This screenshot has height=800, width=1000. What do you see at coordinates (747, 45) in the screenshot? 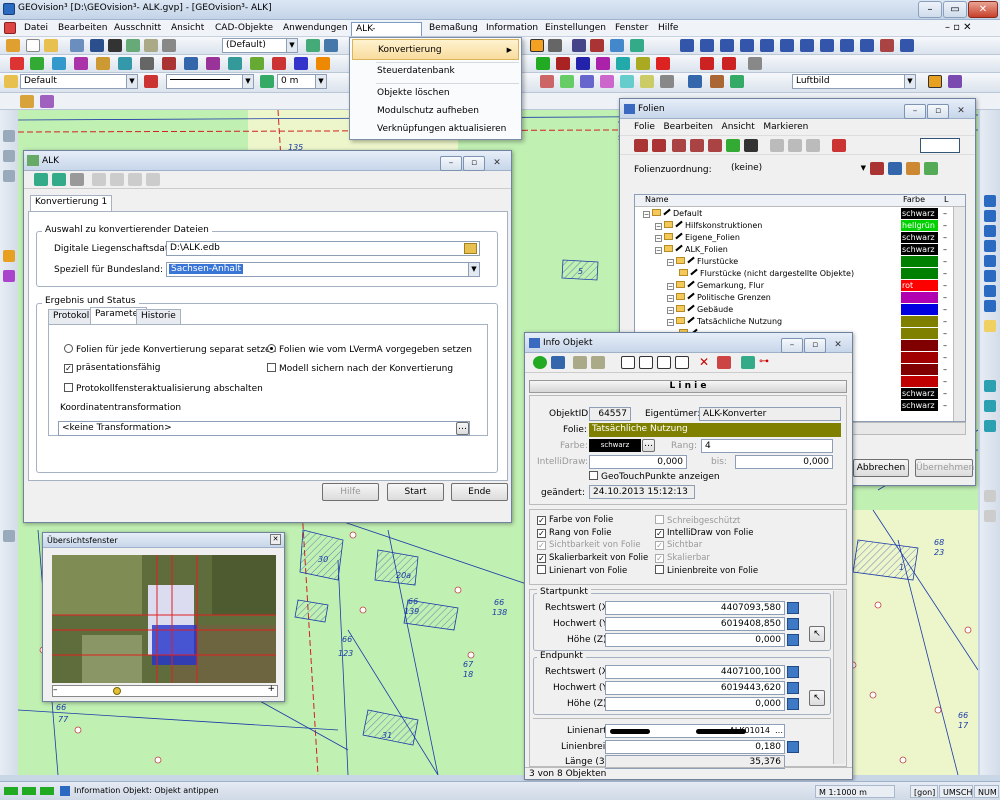
I see `info-d-icon` at bounding box center [747, 45].